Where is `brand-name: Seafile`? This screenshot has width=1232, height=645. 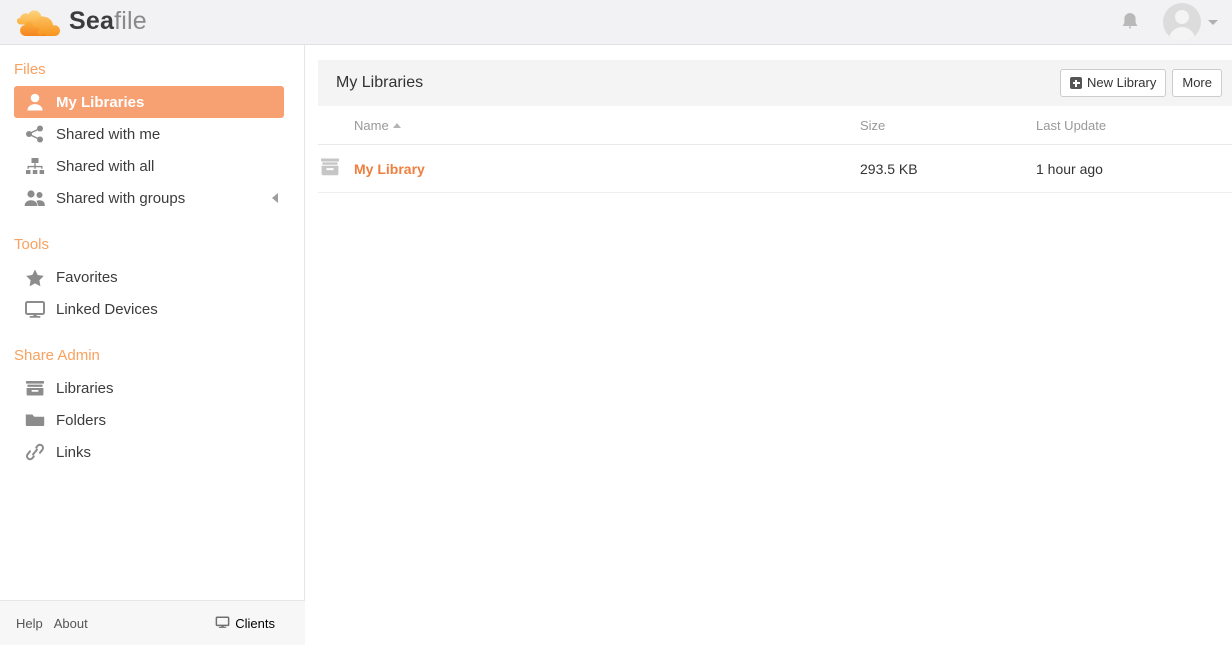 brand-name: Seafile is located at coordinates (108, 21).